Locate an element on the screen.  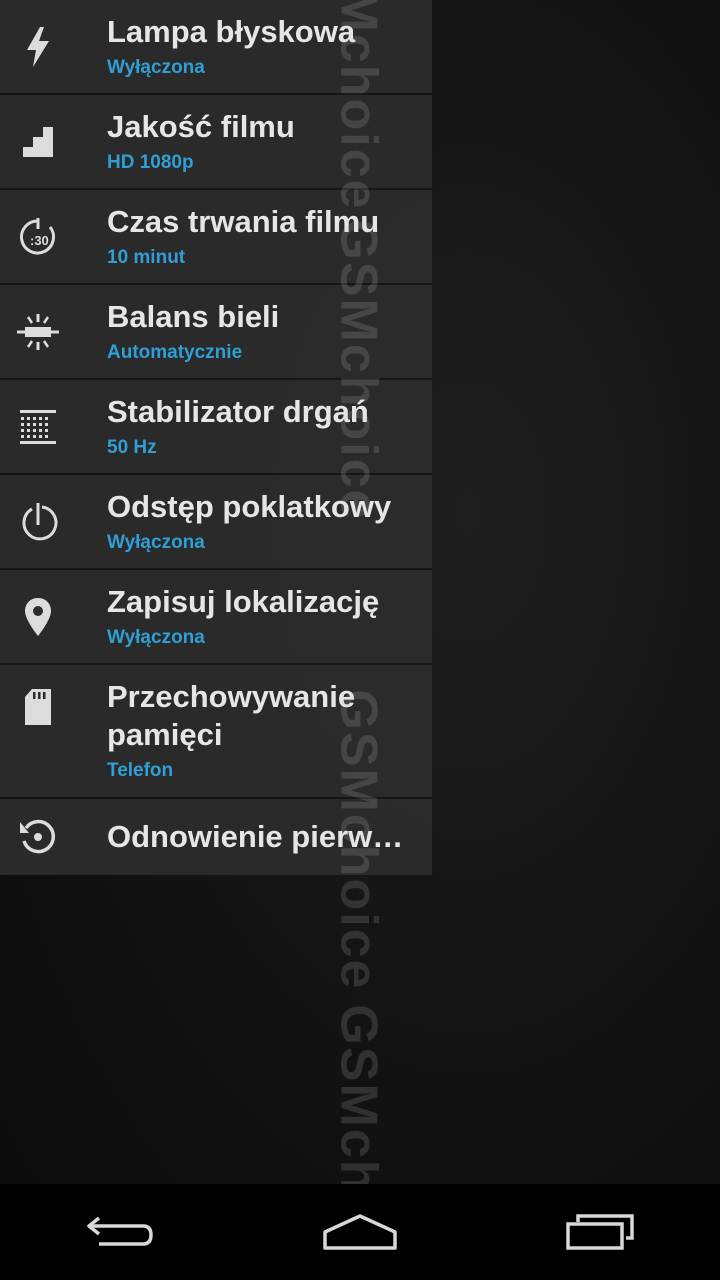
setting-anti-flicker: Stabilizator drgań 50 Hz is located at coordinates (216, 427).